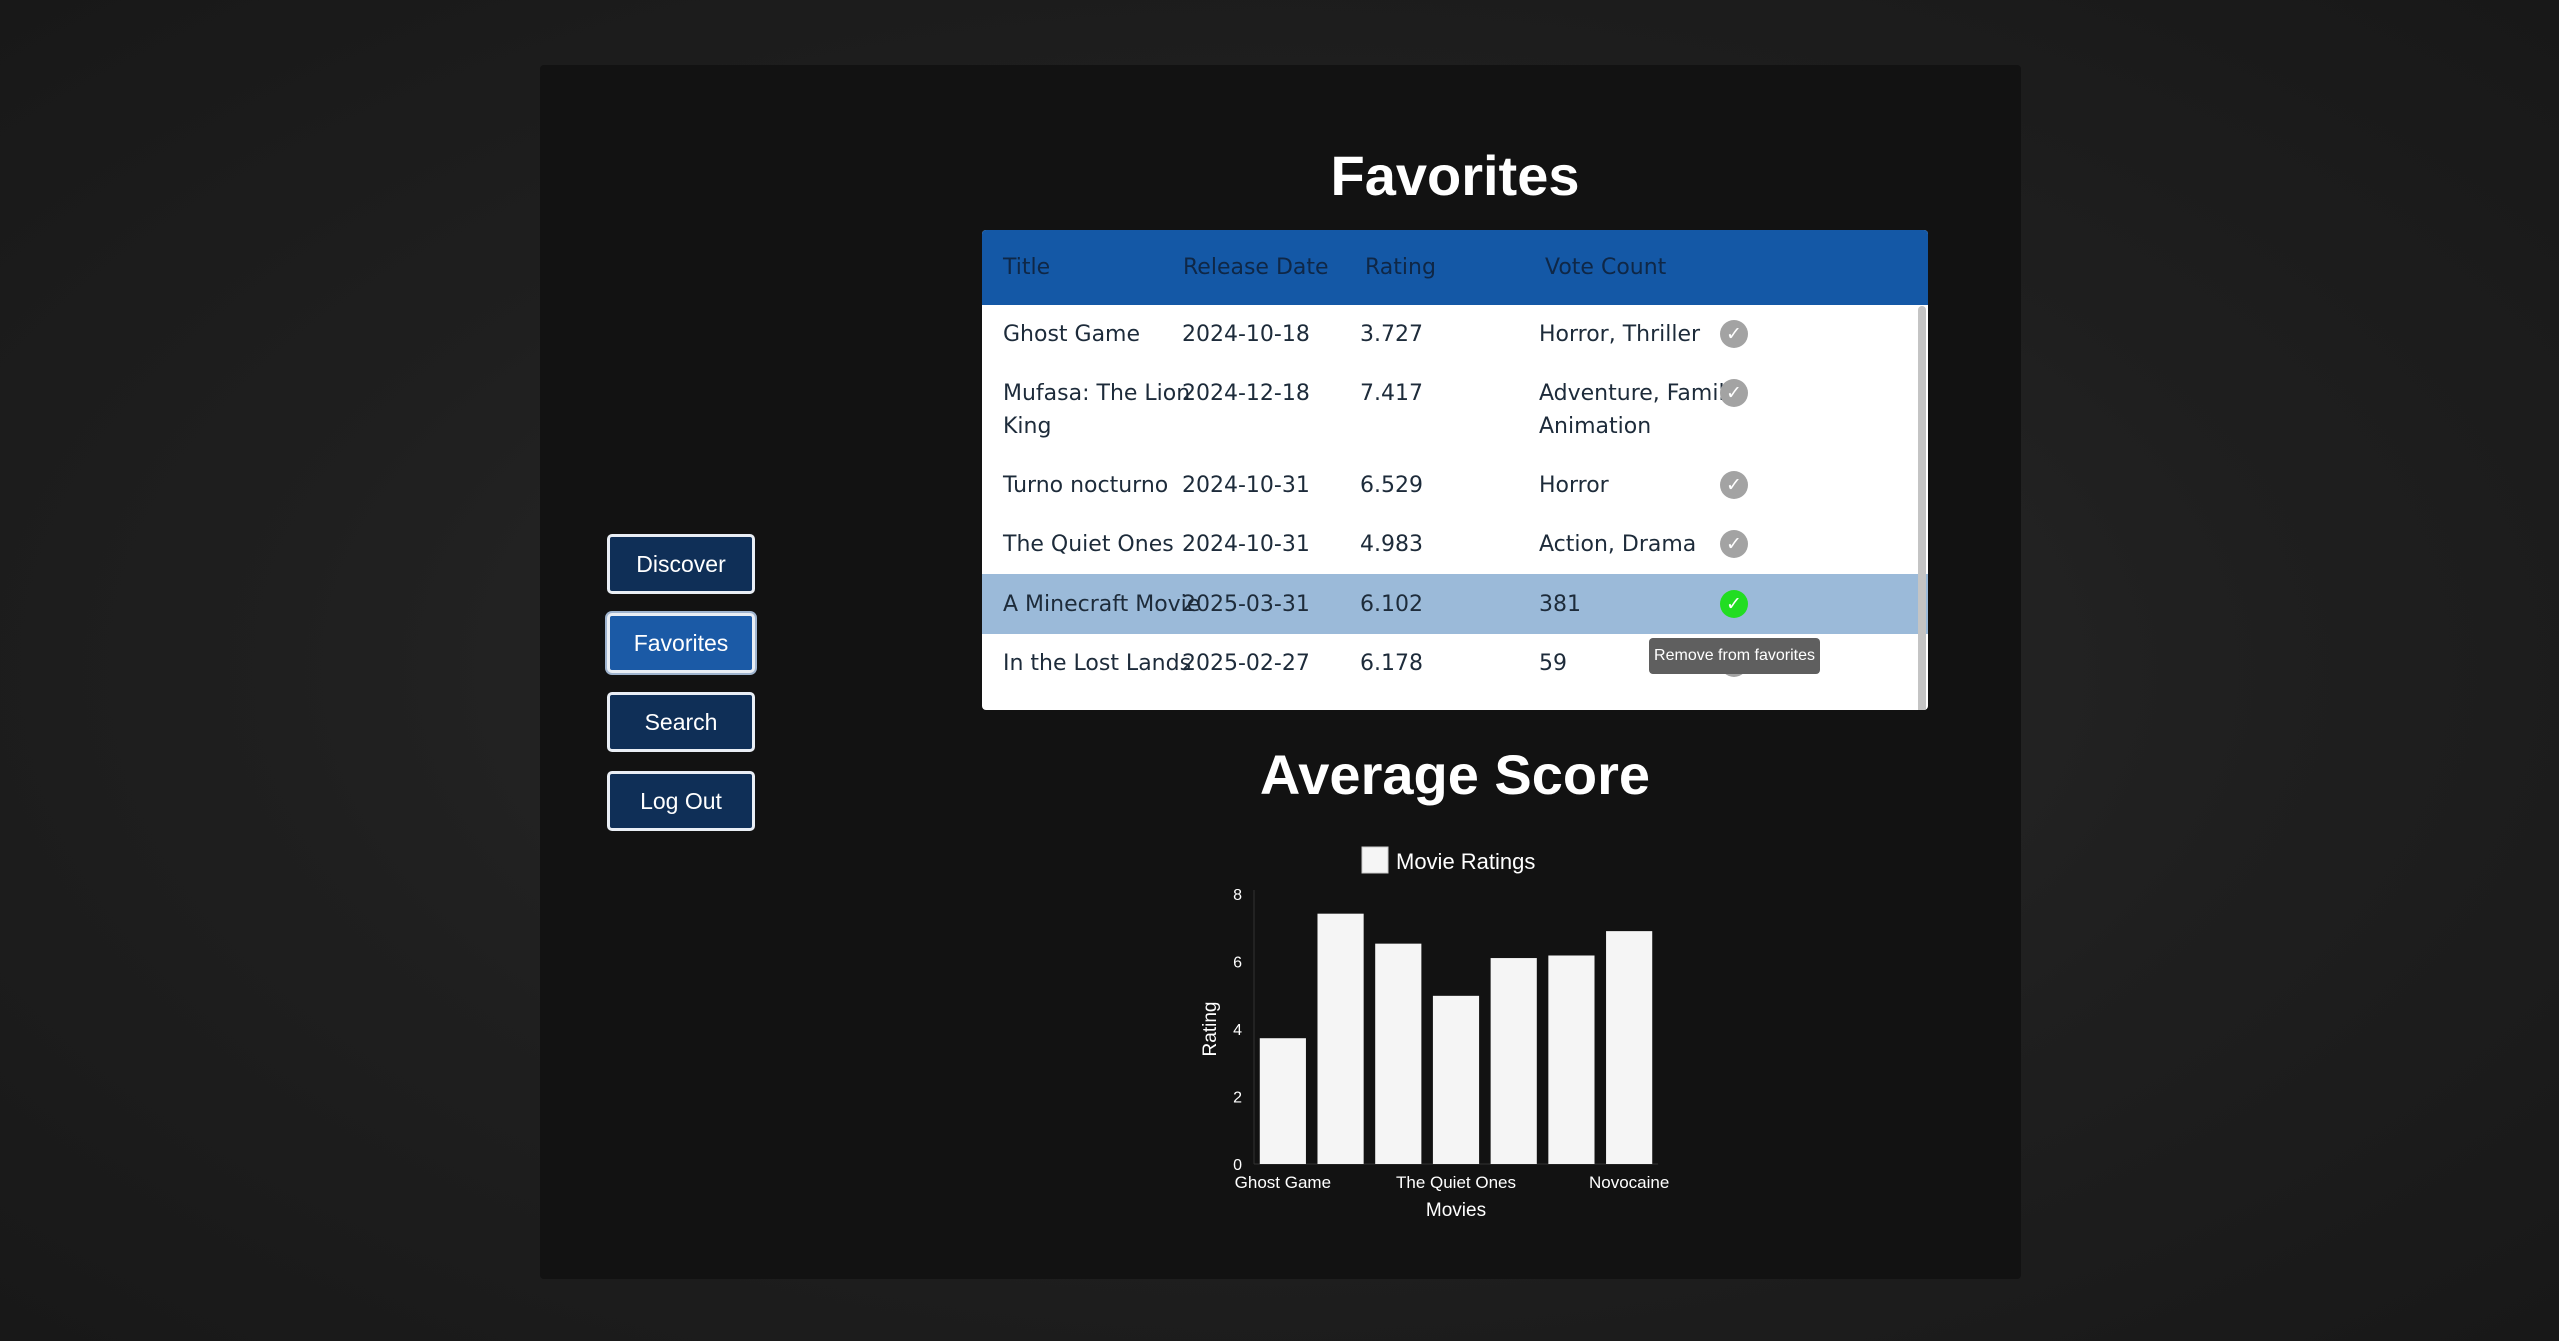 This screenshot has height=1341, width=2559. I want to click on x-tick-label: Novocaine, so click(1629, 1182).